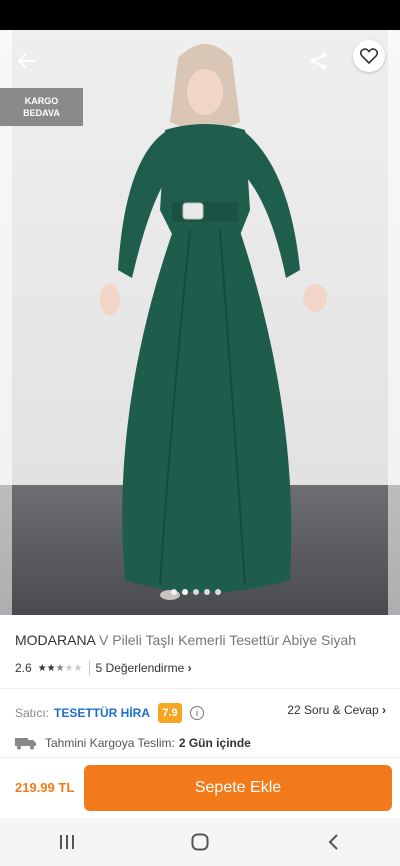 The height and width of the screenshot is (866, 400). What do you see at coordinates (110, 743) in the screenshot?
I see `delivery-label: Tahmini Kargoya Teslim:` at bounding box center [110, 743].